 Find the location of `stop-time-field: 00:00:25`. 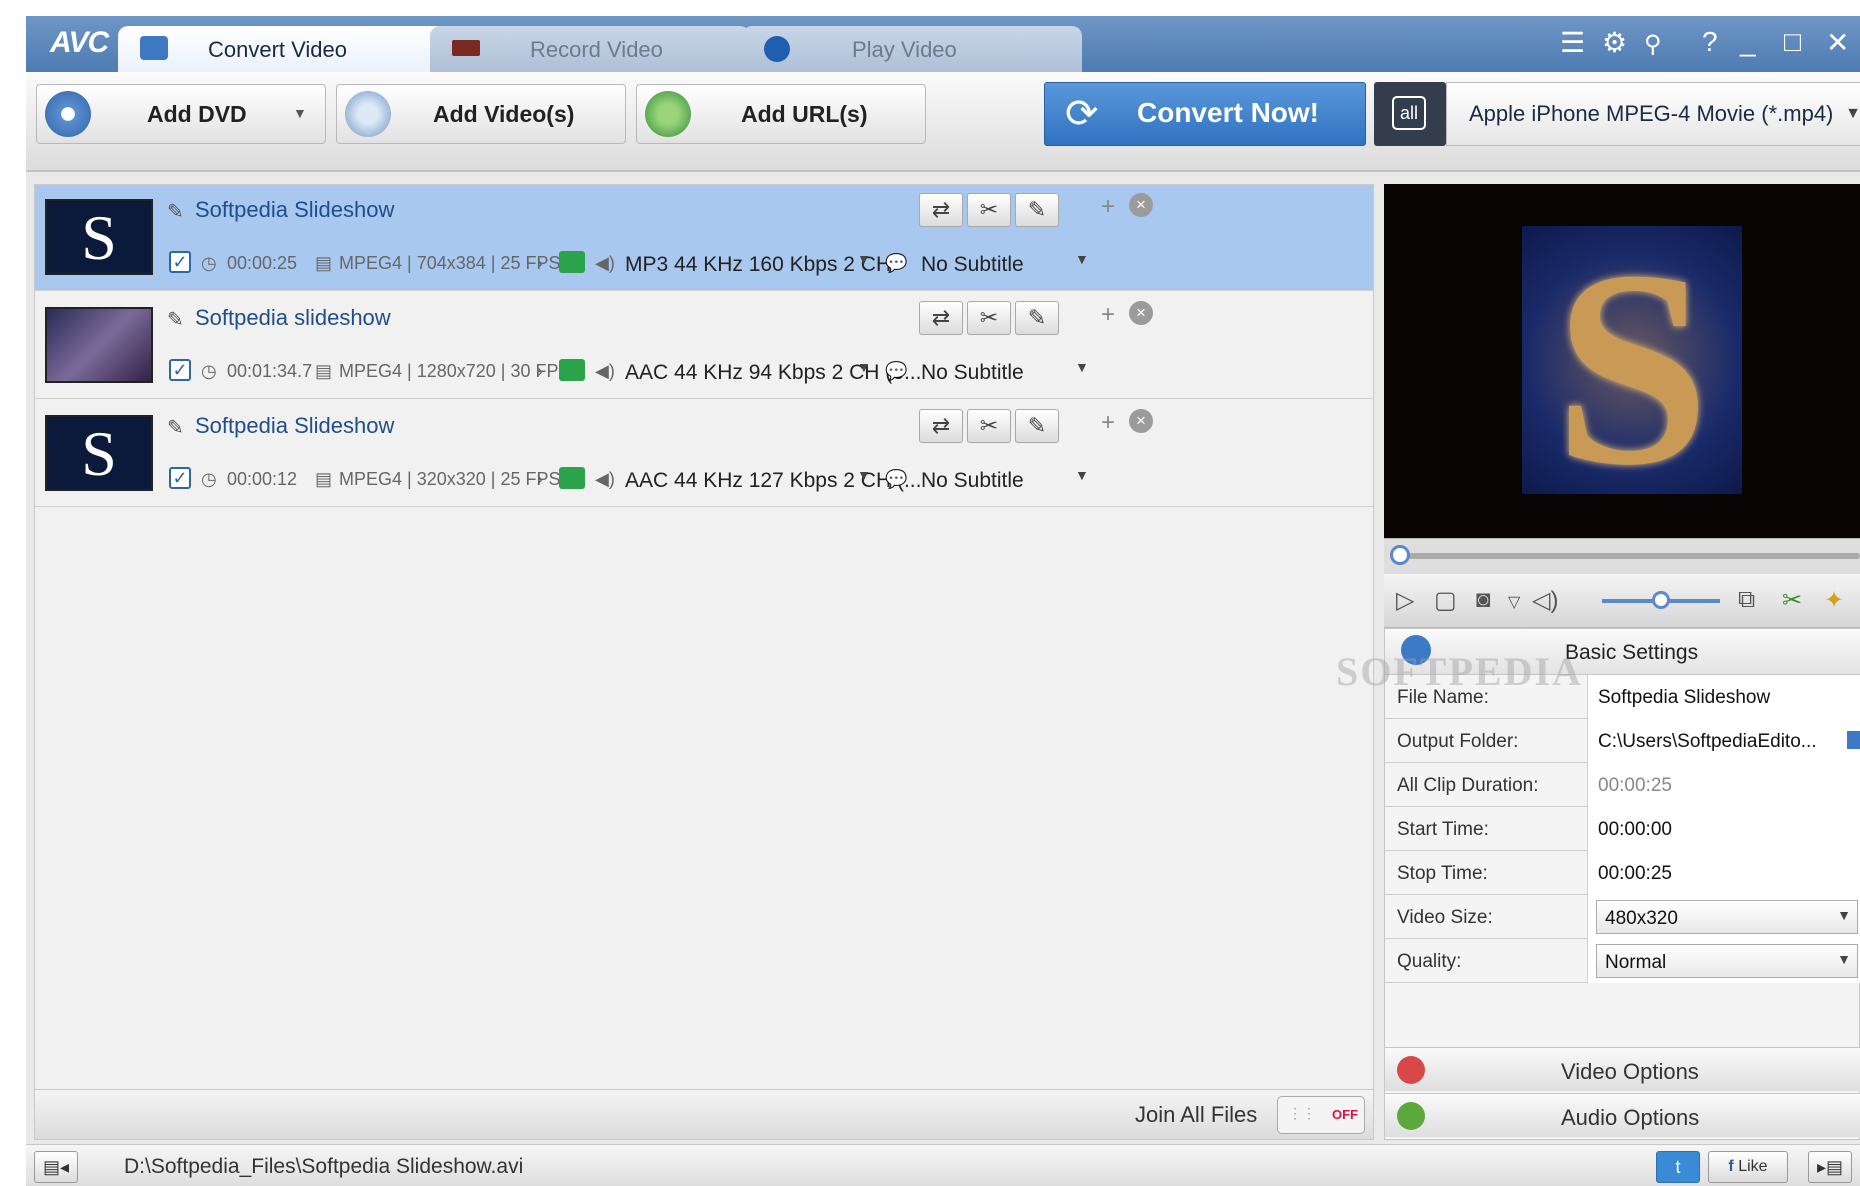

stop-time-field: 00:00:25 is located at coordinates (1723, 873).